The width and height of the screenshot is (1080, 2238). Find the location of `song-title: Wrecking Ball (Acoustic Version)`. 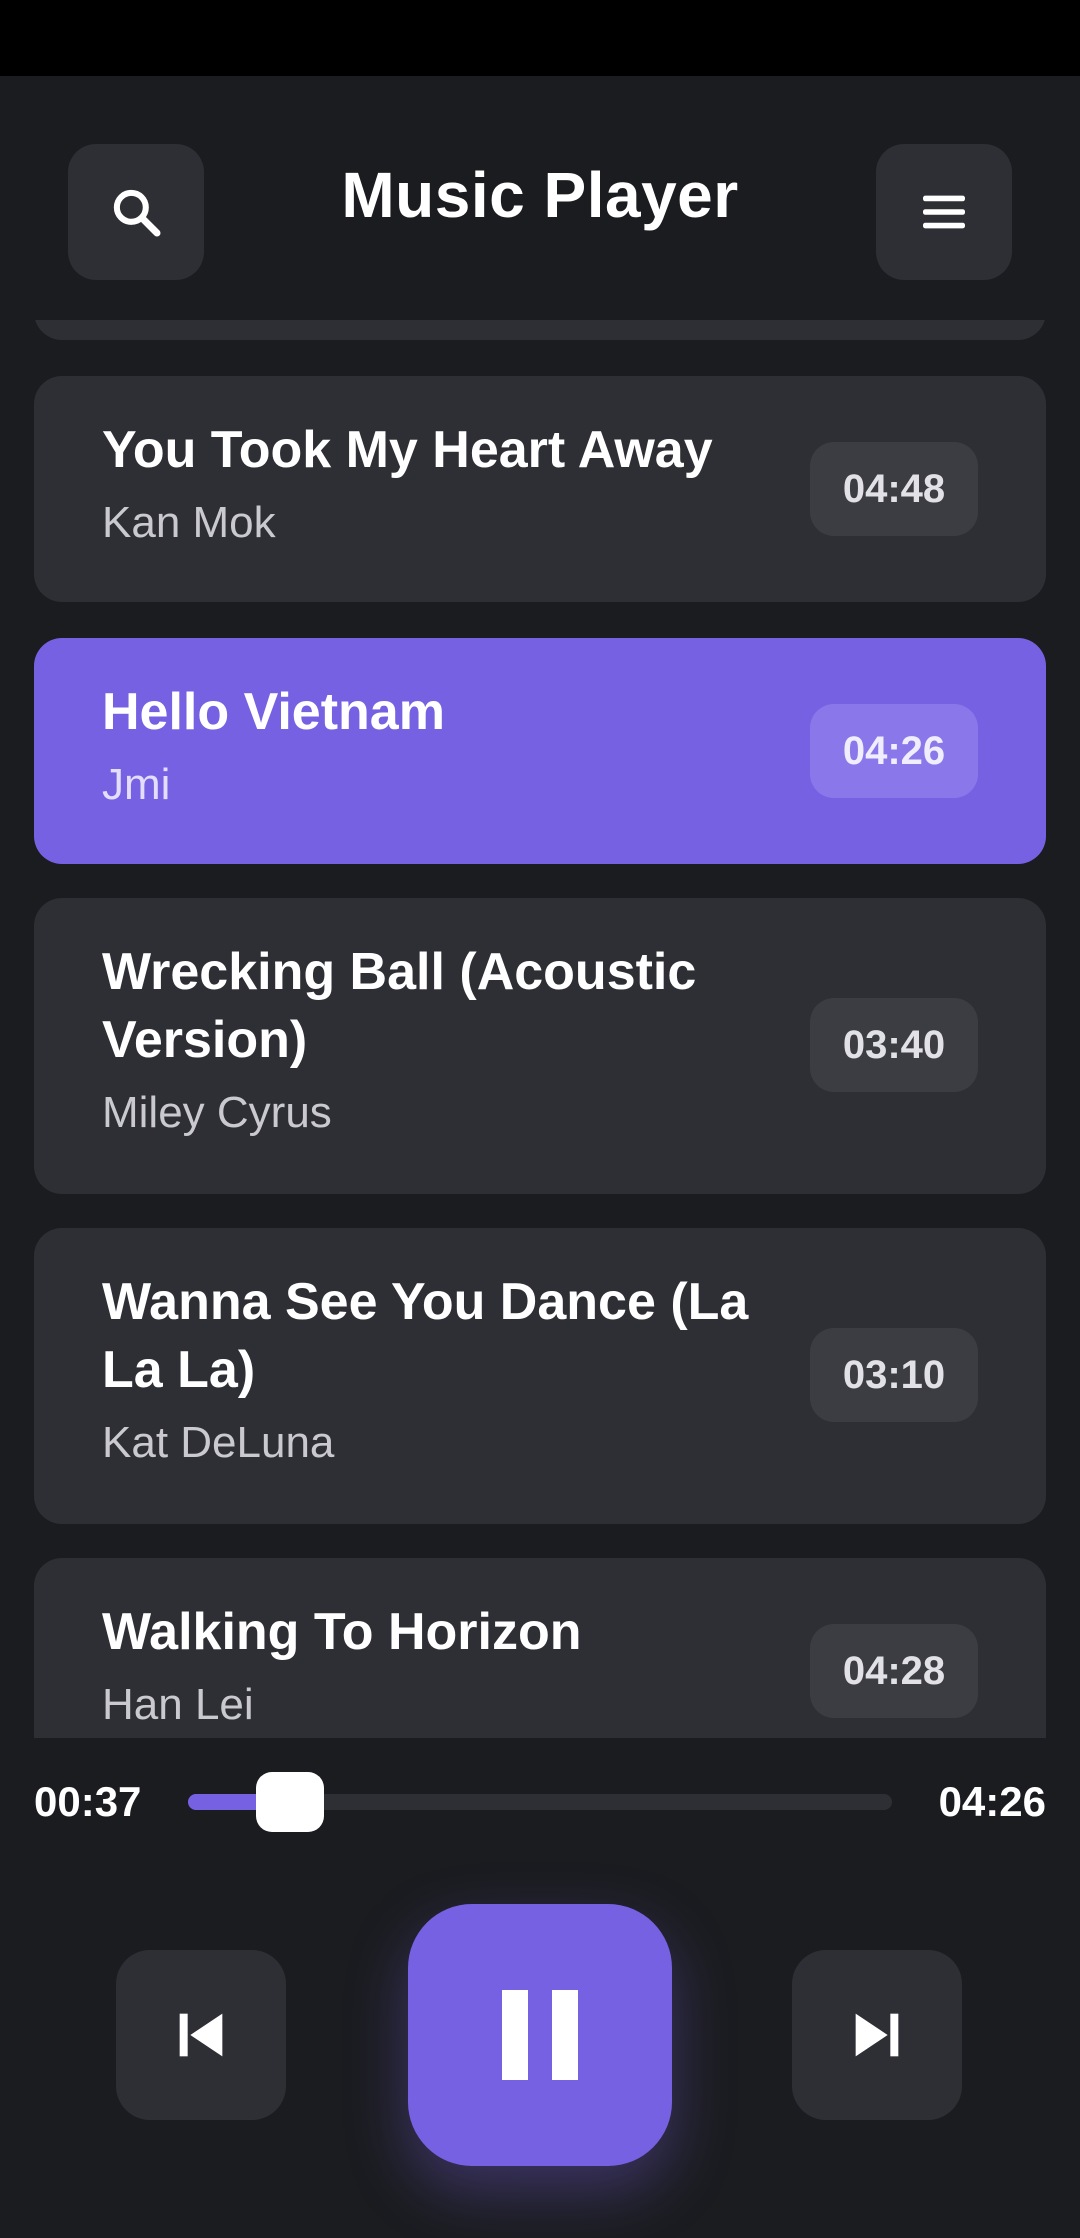

song-title: Wrecking Ball (Acoustic Version) is located at coordinates (399, 1006).